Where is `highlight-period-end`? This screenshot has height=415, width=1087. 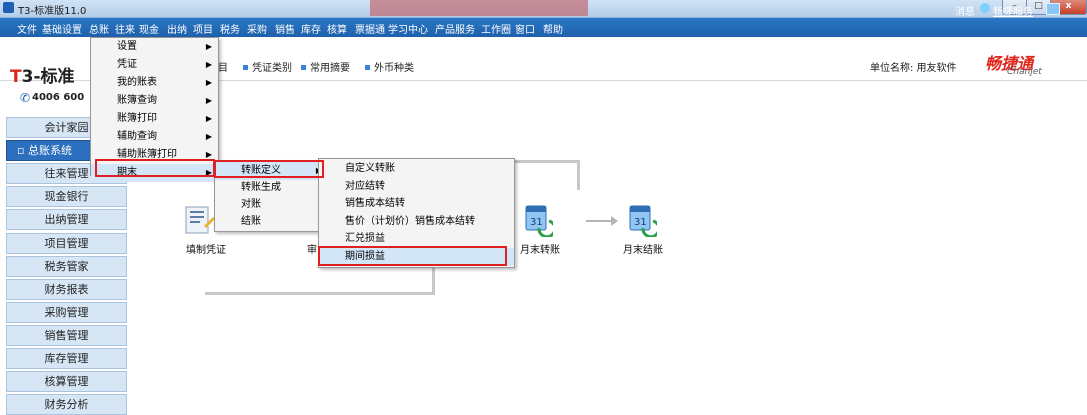
highlight-period-end is located at coordinates (155, 168).